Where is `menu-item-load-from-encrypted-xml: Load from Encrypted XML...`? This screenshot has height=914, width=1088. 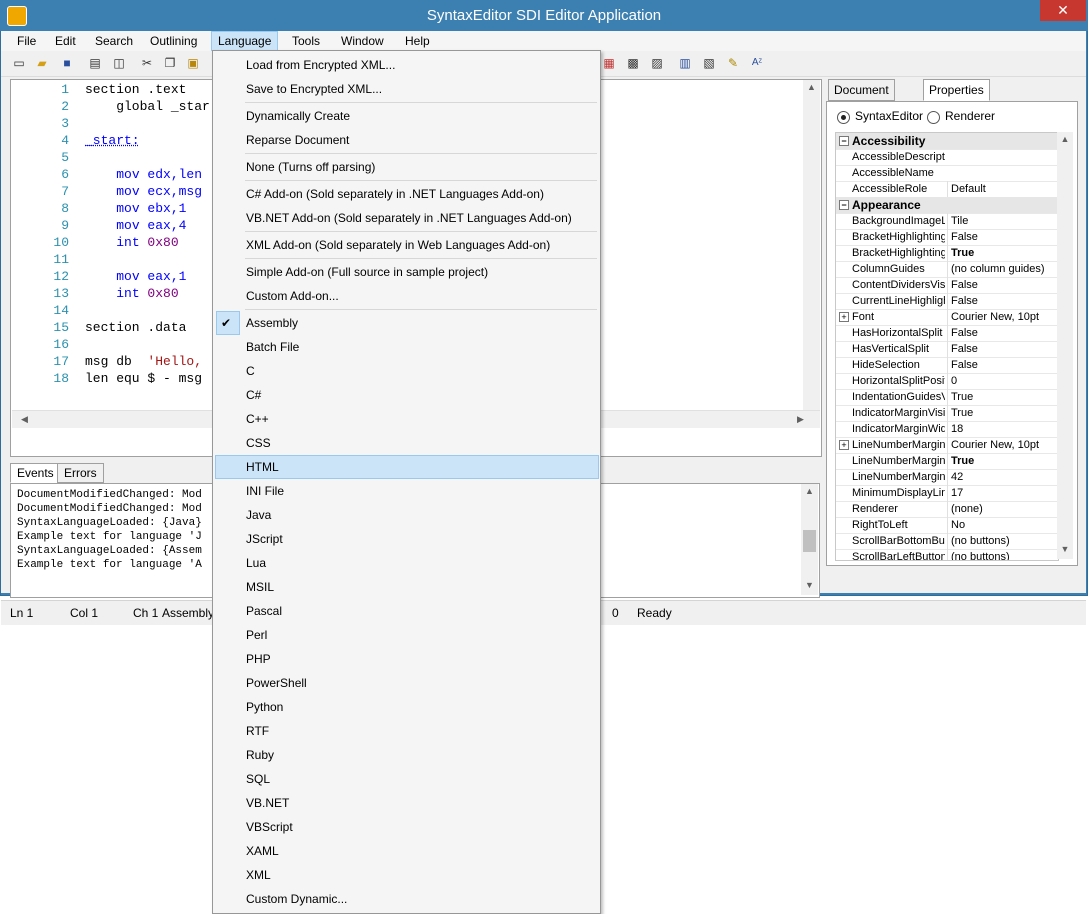
menu-item-load-from-encrypted-xml: Load from Encrypted XML... is located at coordinates (421, 65).